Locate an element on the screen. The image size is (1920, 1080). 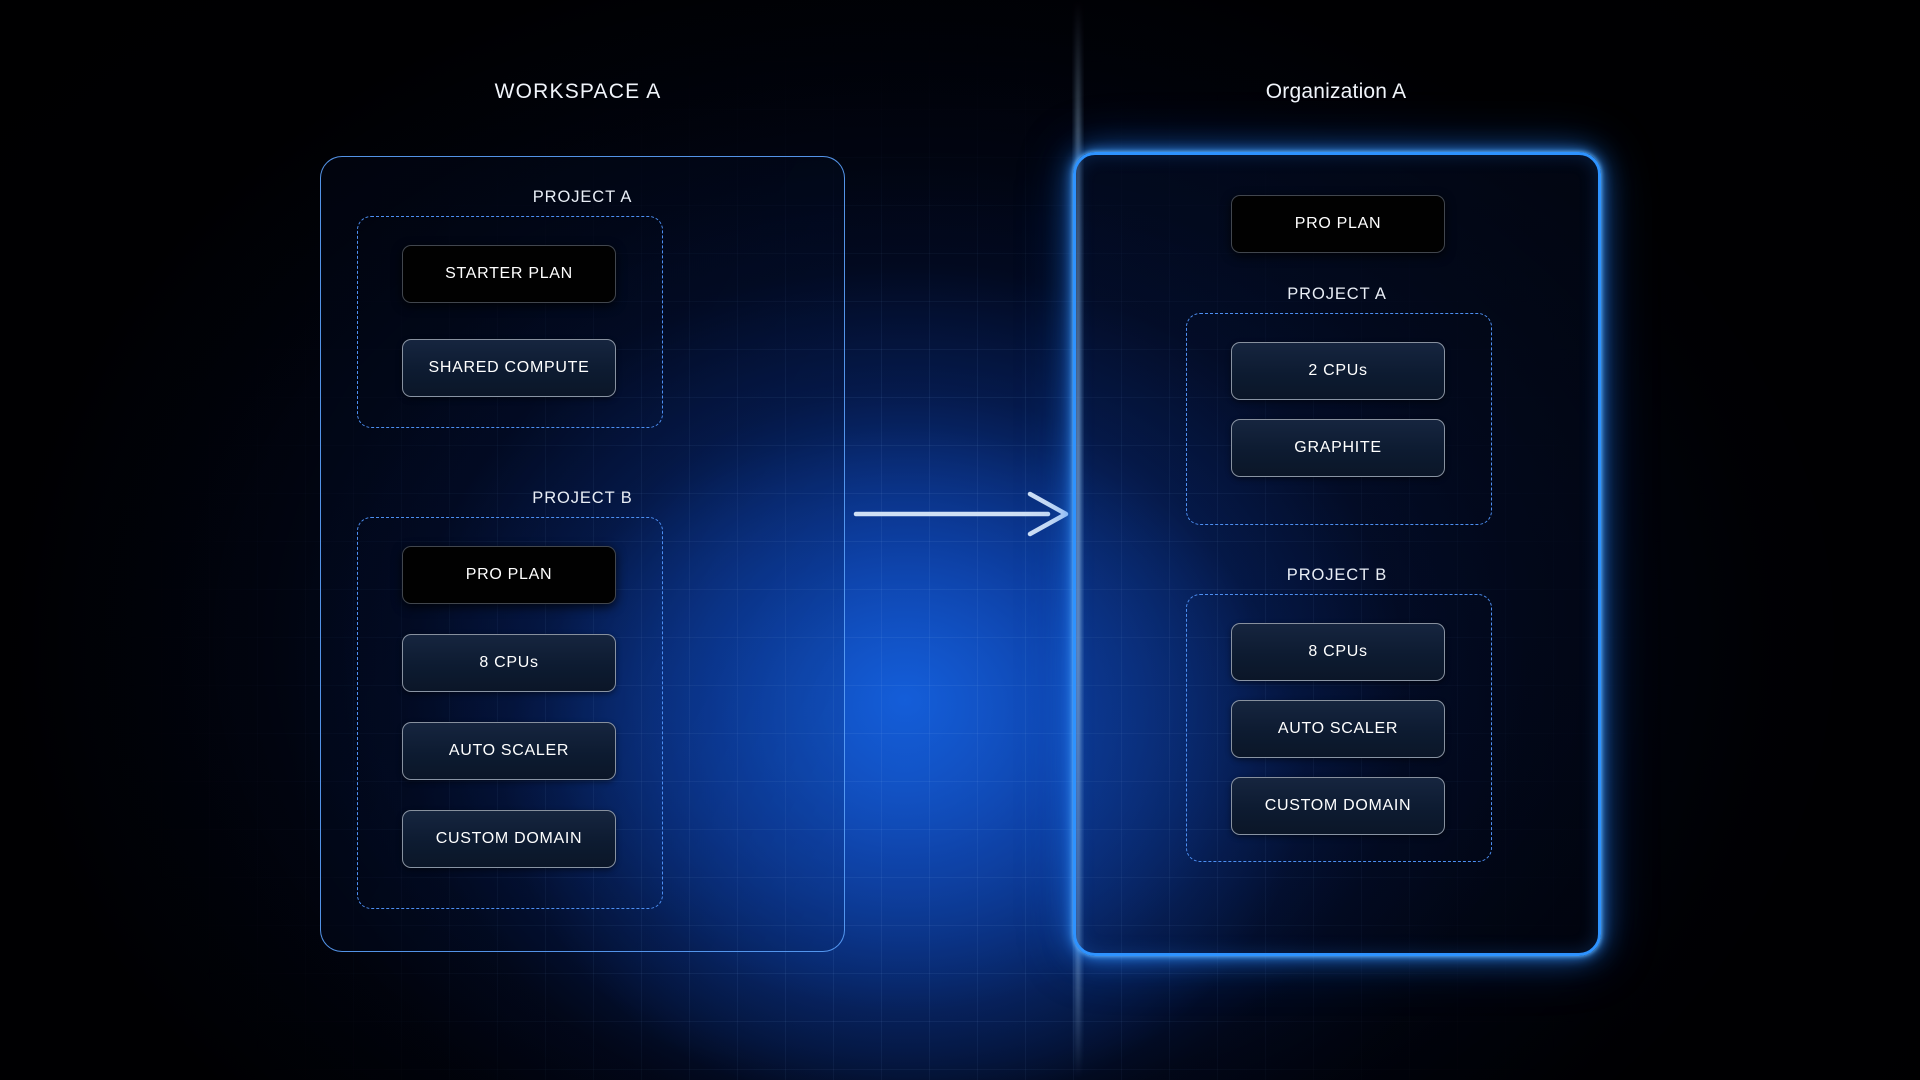
workspace-project-a-item-starter-plan: STARTER PLAN is located at coordinates (509, 274).